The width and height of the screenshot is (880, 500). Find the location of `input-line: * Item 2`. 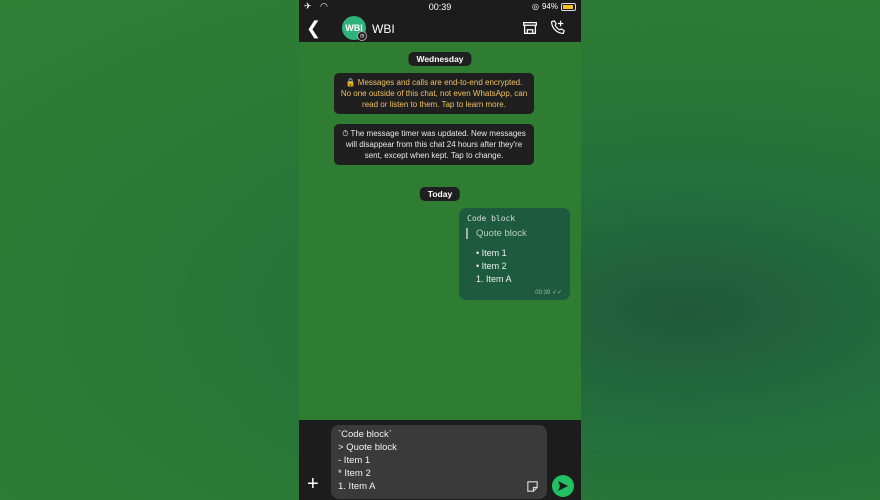

input-line: * Item 2 is located at coordinates (354, 473).